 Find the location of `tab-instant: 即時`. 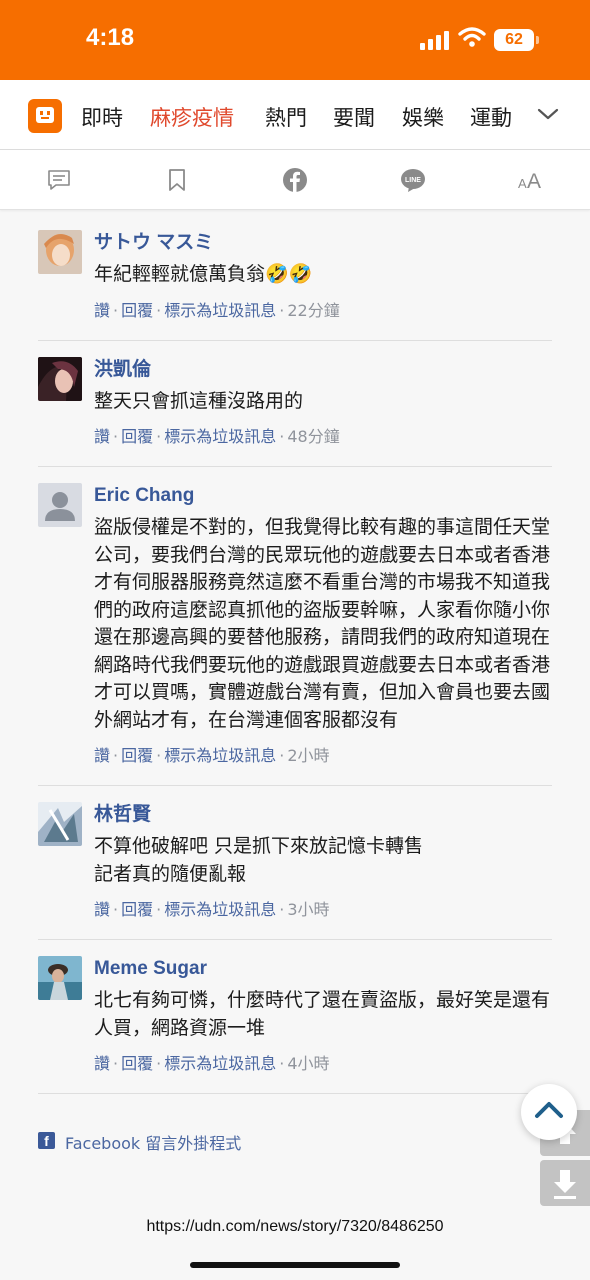

tab-instant: 即時 is located at coordinates (102, 117).